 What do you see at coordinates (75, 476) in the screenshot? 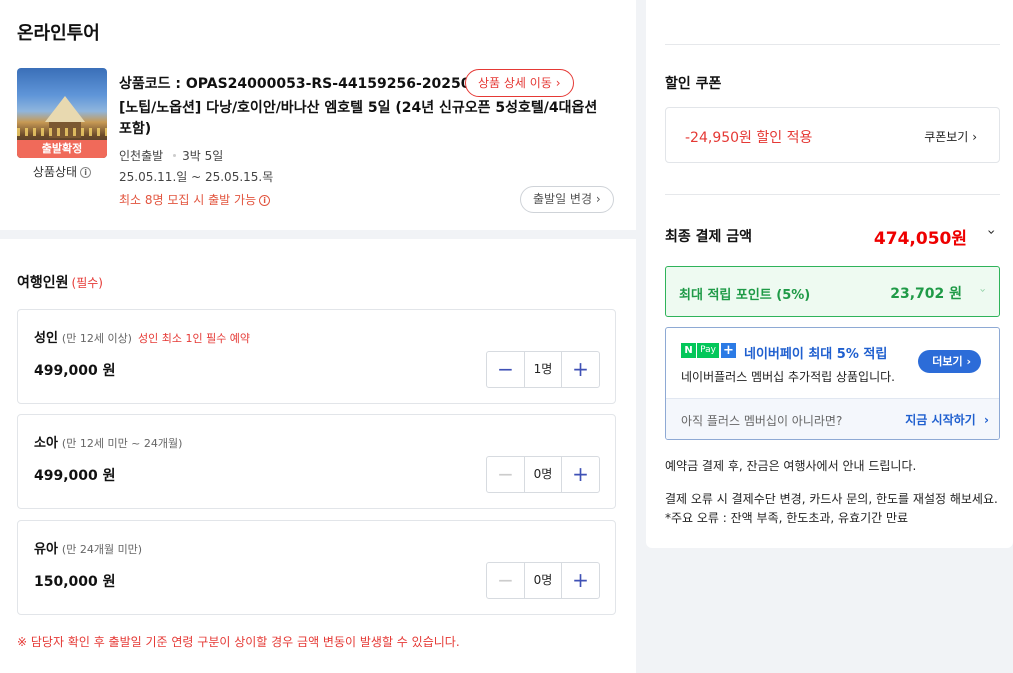
I see `child-price: 499,000 원` at bounding box center [75, 476].